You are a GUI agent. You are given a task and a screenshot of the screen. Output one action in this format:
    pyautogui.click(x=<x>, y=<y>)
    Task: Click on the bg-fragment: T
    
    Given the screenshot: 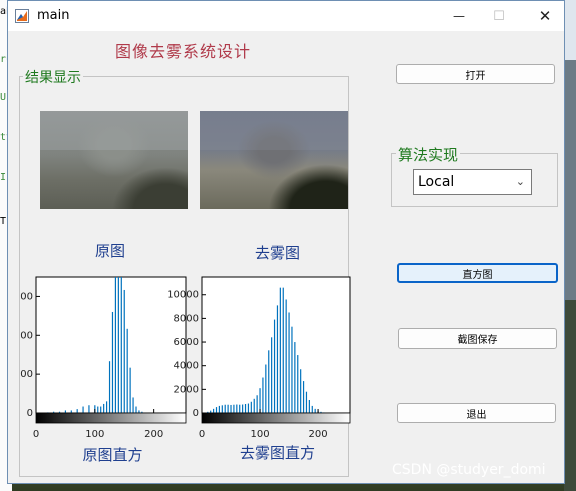 What is the action you would take?
    pyautogui.click(x=3, y=221)
    